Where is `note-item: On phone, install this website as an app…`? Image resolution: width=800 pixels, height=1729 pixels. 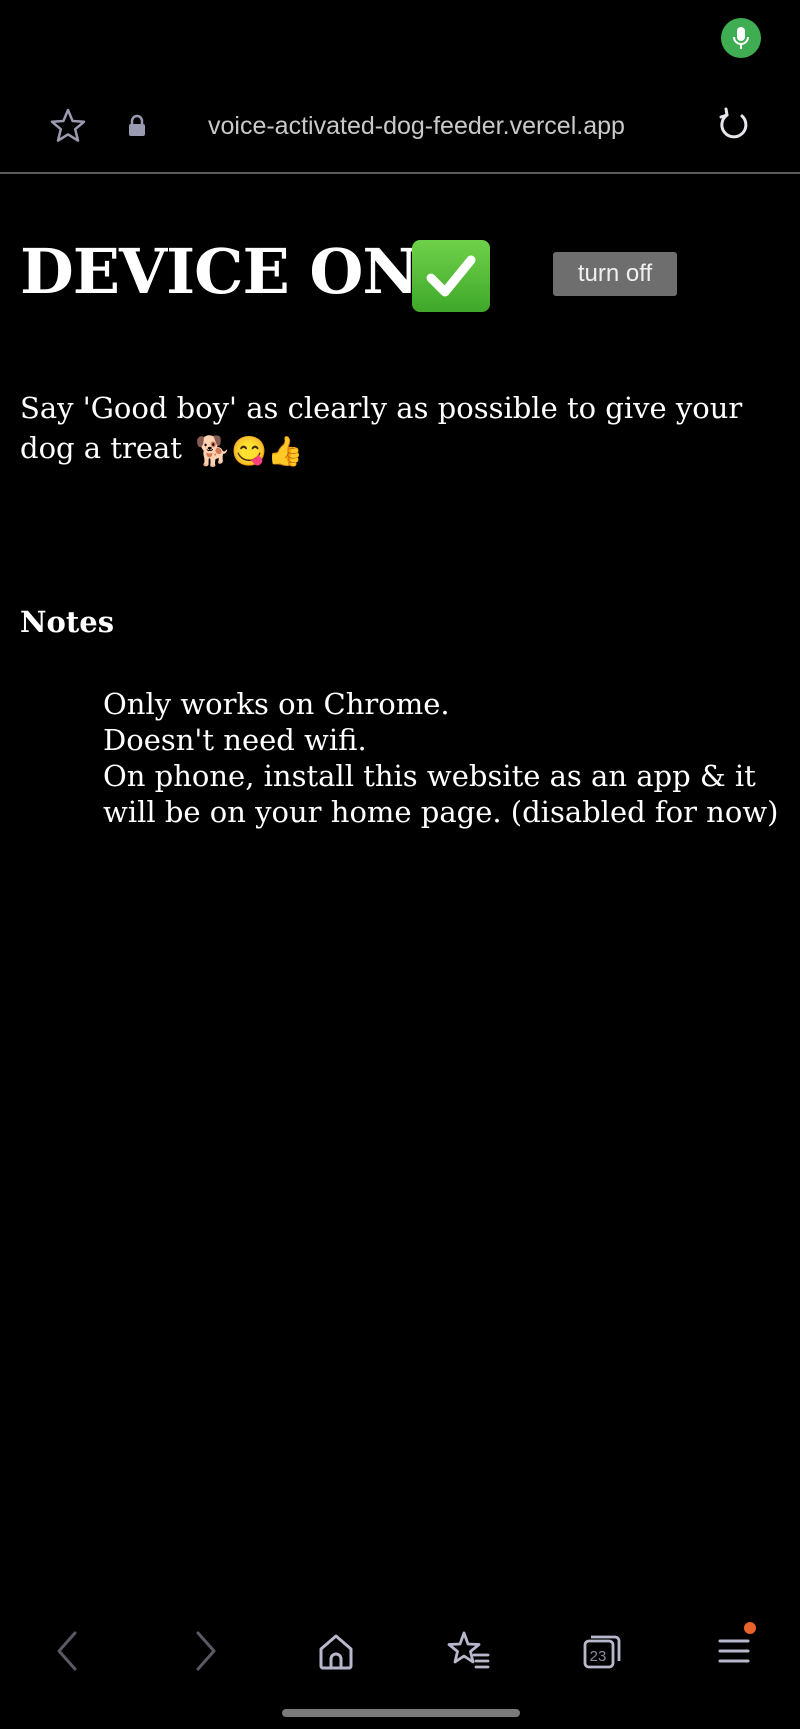 note-item: On phone, install this website as an app… is located at coordinates (441, 794).